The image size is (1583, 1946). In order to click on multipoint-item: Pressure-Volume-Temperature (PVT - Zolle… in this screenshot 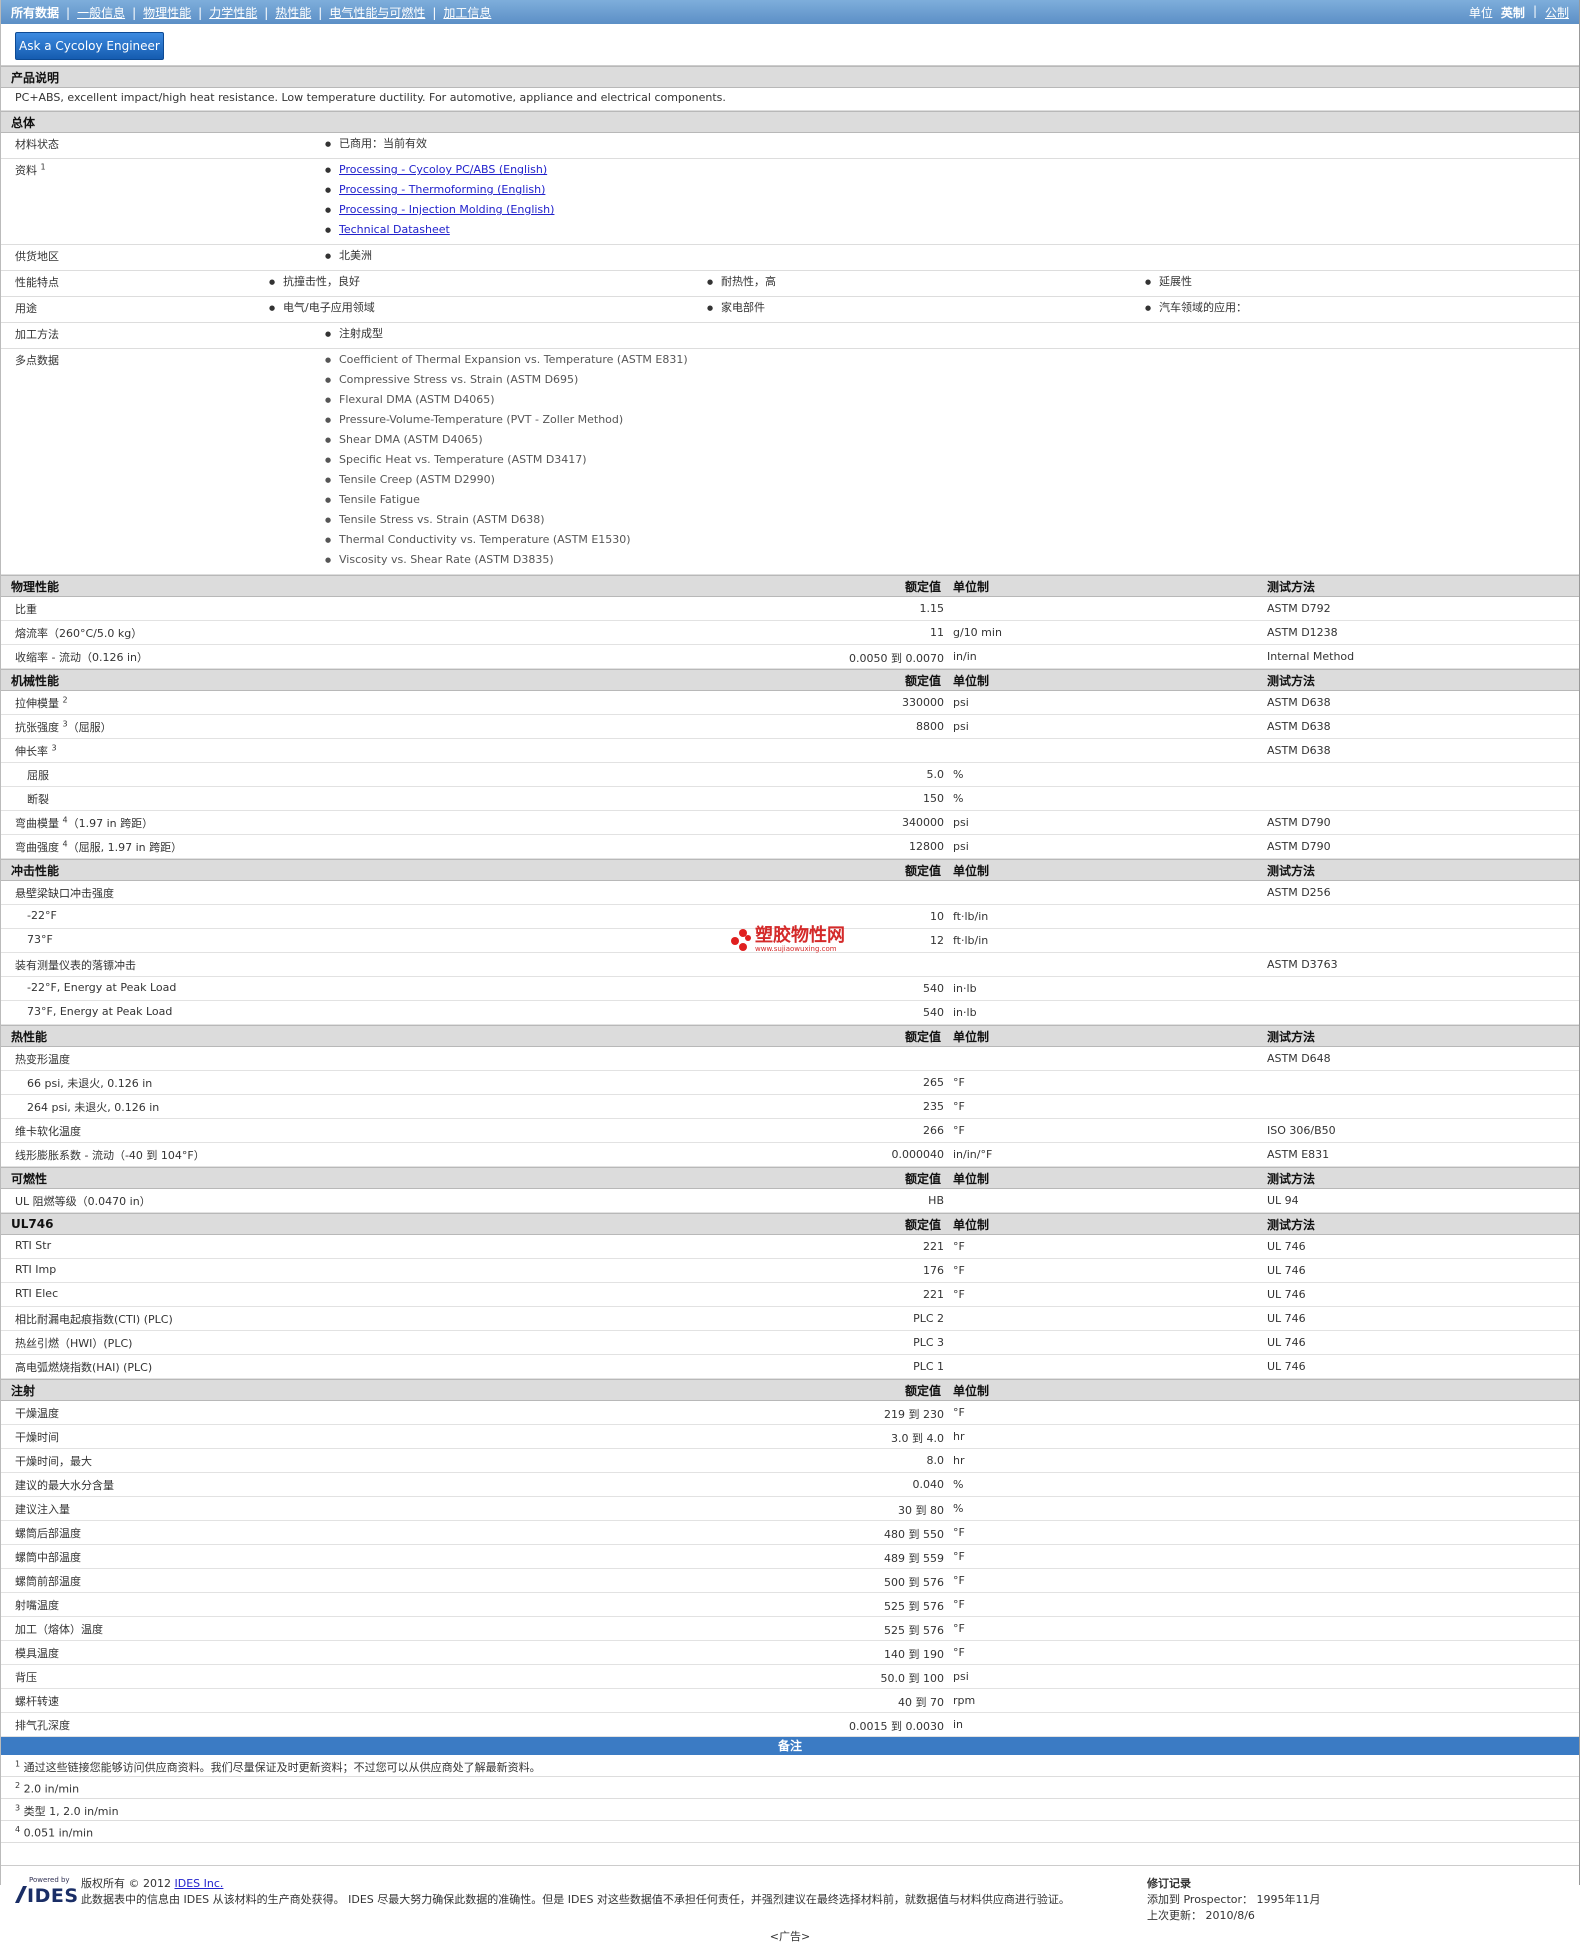, I will do `click(950, 422)`.